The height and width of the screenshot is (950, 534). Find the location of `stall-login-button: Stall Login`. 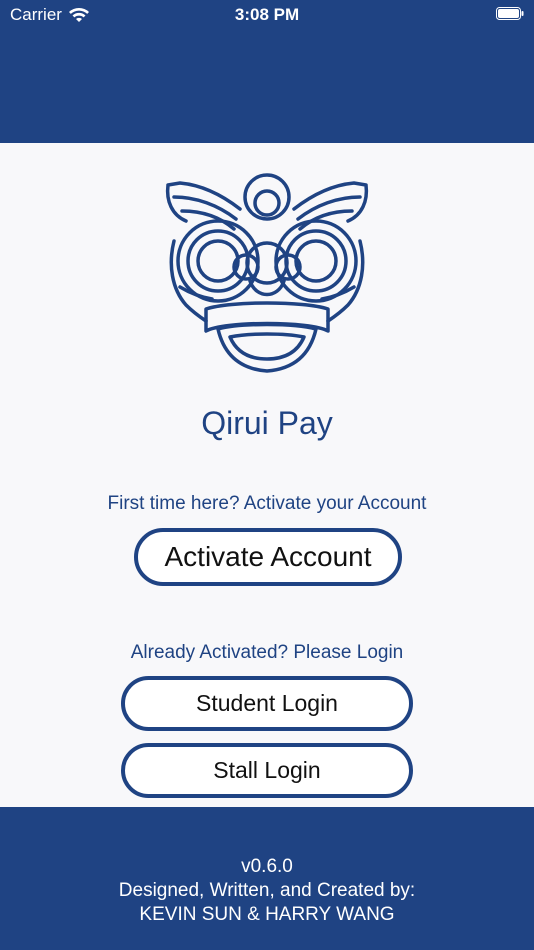

stall-login-button: Stall Login is located at coordinates (267, 770).